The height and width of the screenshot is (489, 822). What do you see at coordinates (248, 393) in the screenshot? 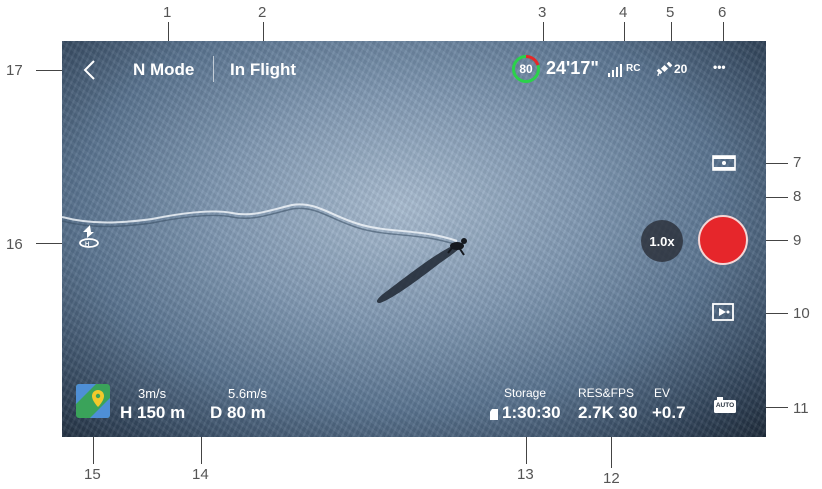
I see `horizontal-speed: 5.6m/s` at bounding box center [248, 393].